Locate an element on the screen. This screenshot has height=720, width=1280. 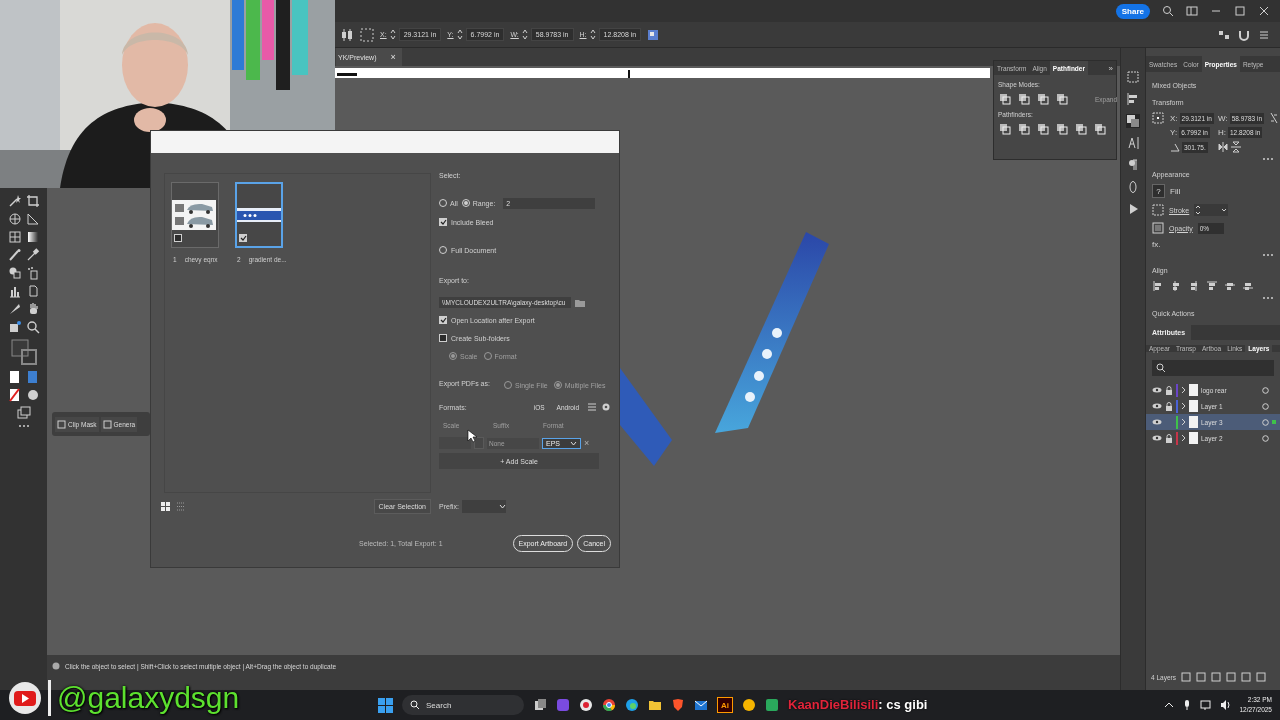
pilcrow-icon is located at coordinates (1133, 165).